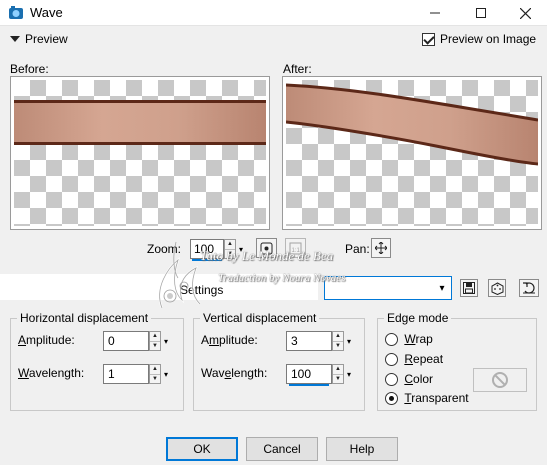  Describe the element at coordinates (418, 339) in the screenshot. I see `edge-mode-wrap-label: Wrap` at that location.